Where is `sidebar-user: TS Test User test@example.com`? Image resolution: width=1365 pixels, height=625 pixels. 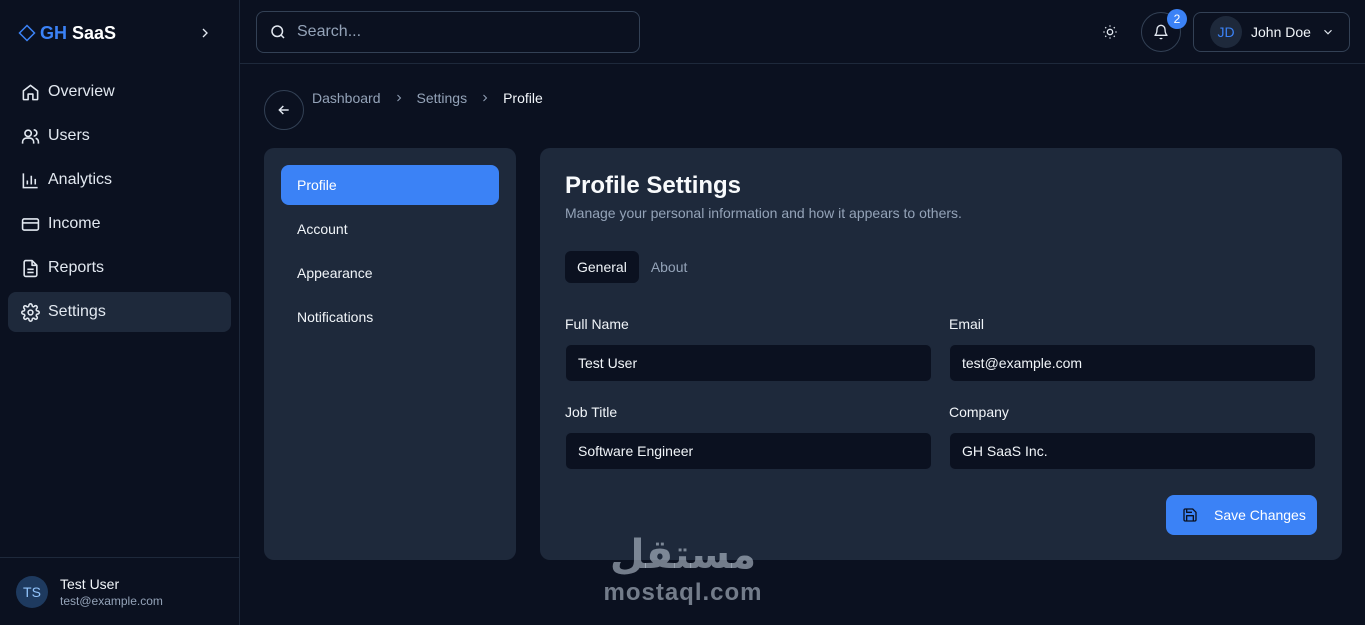 sidebar-user: TS Test User test@example.com is located at coordinates (119, 591).